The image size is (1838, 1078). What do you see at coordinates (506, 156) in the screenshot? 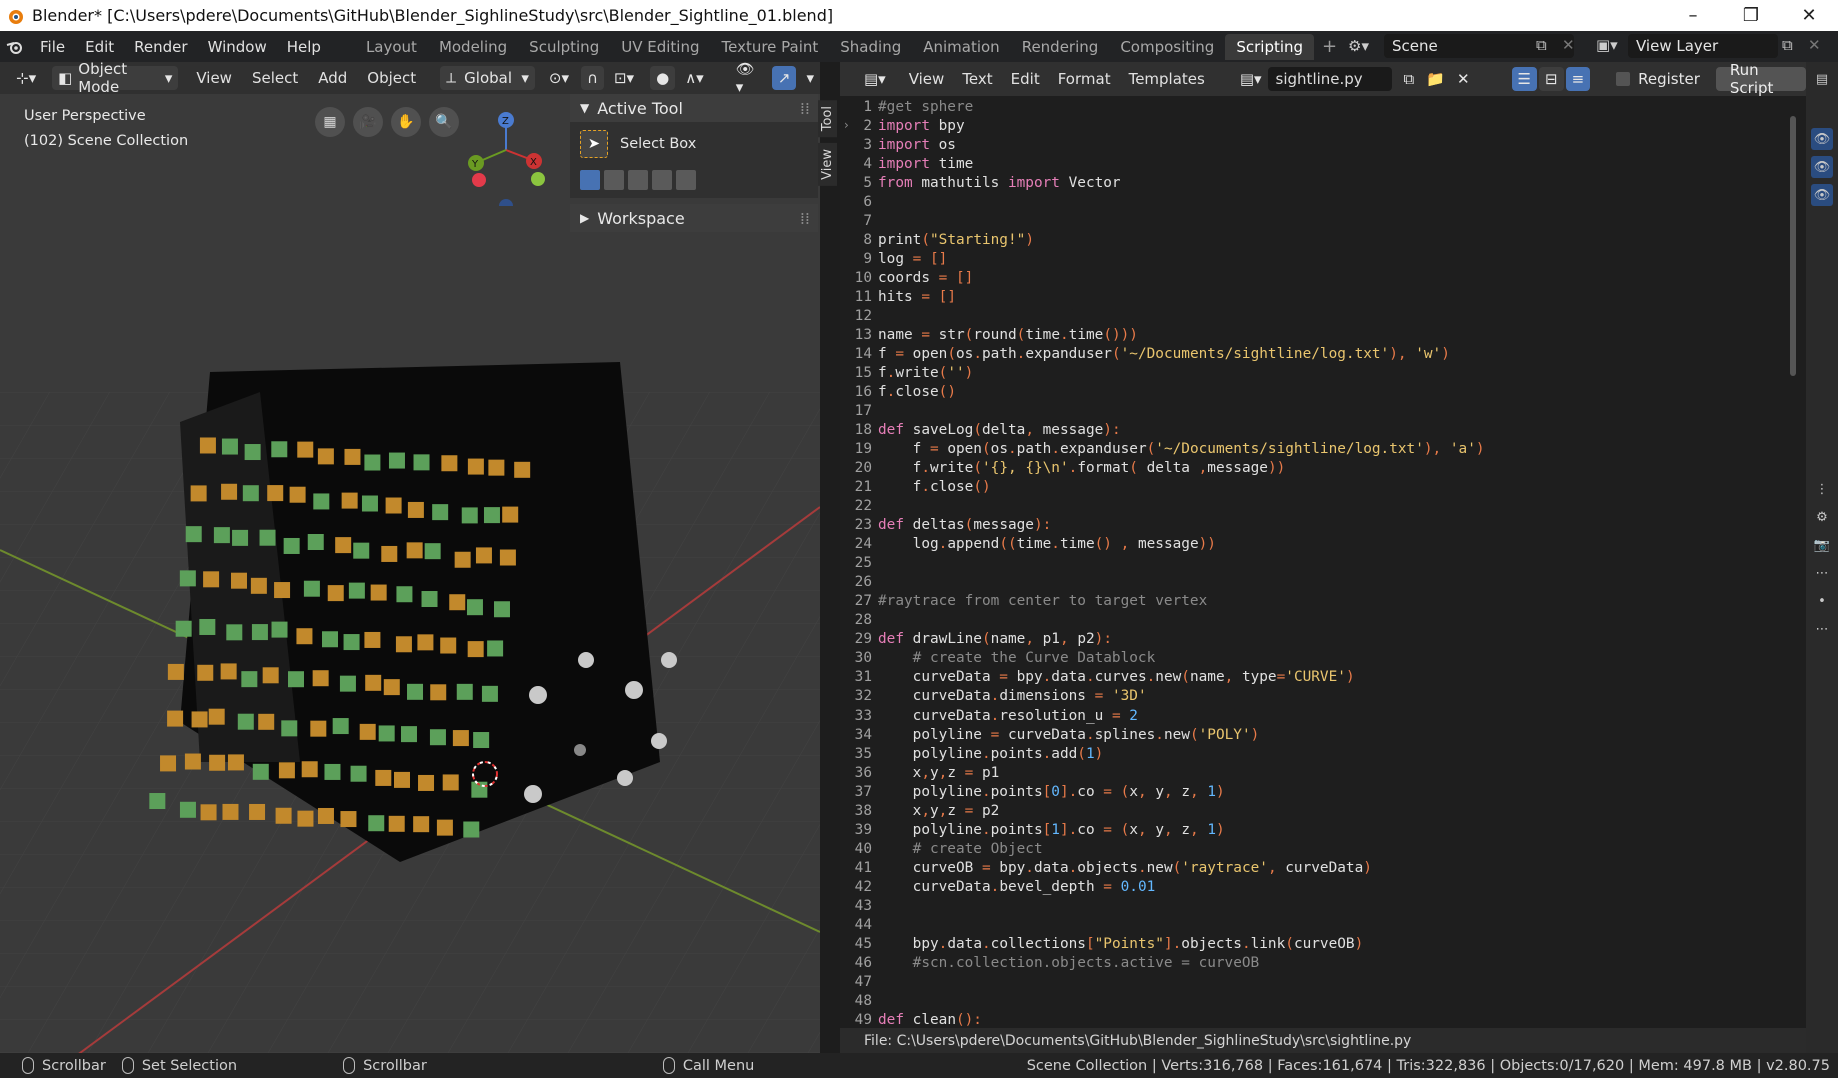
I see `navigation-gizmo: Z X Y` at bounding box center [506, 156].